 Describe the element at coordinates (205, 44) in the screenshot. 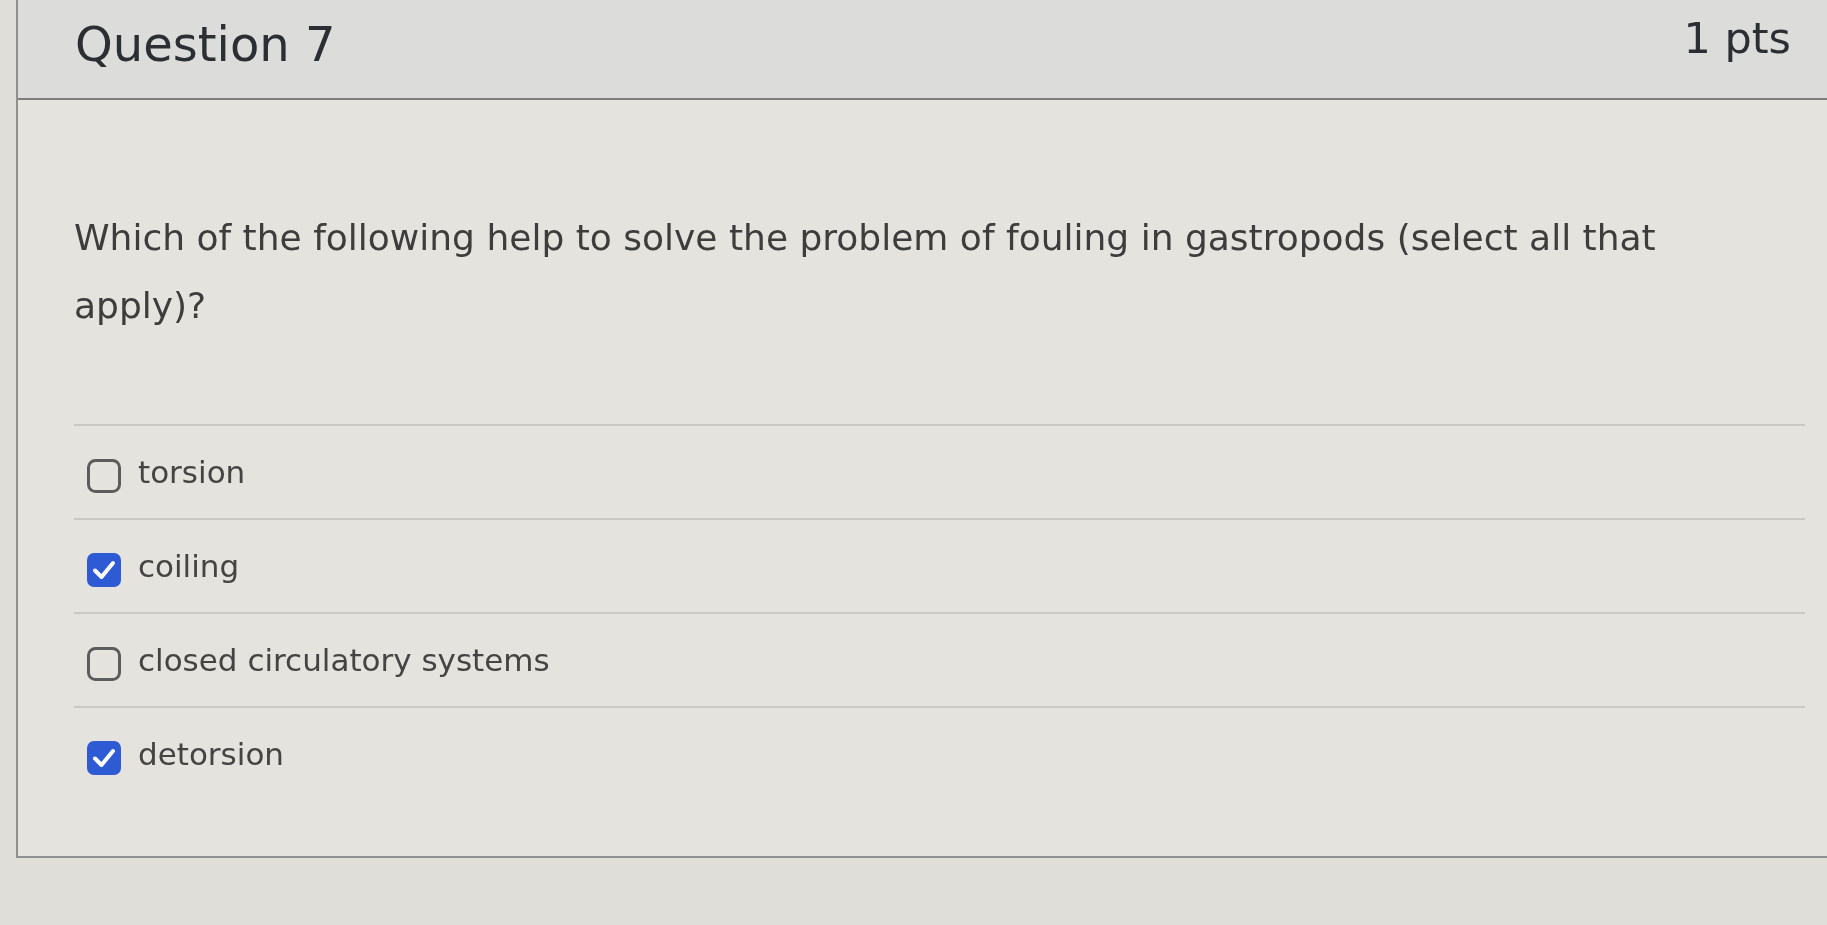

I see `question-title: Question 7` at that location.